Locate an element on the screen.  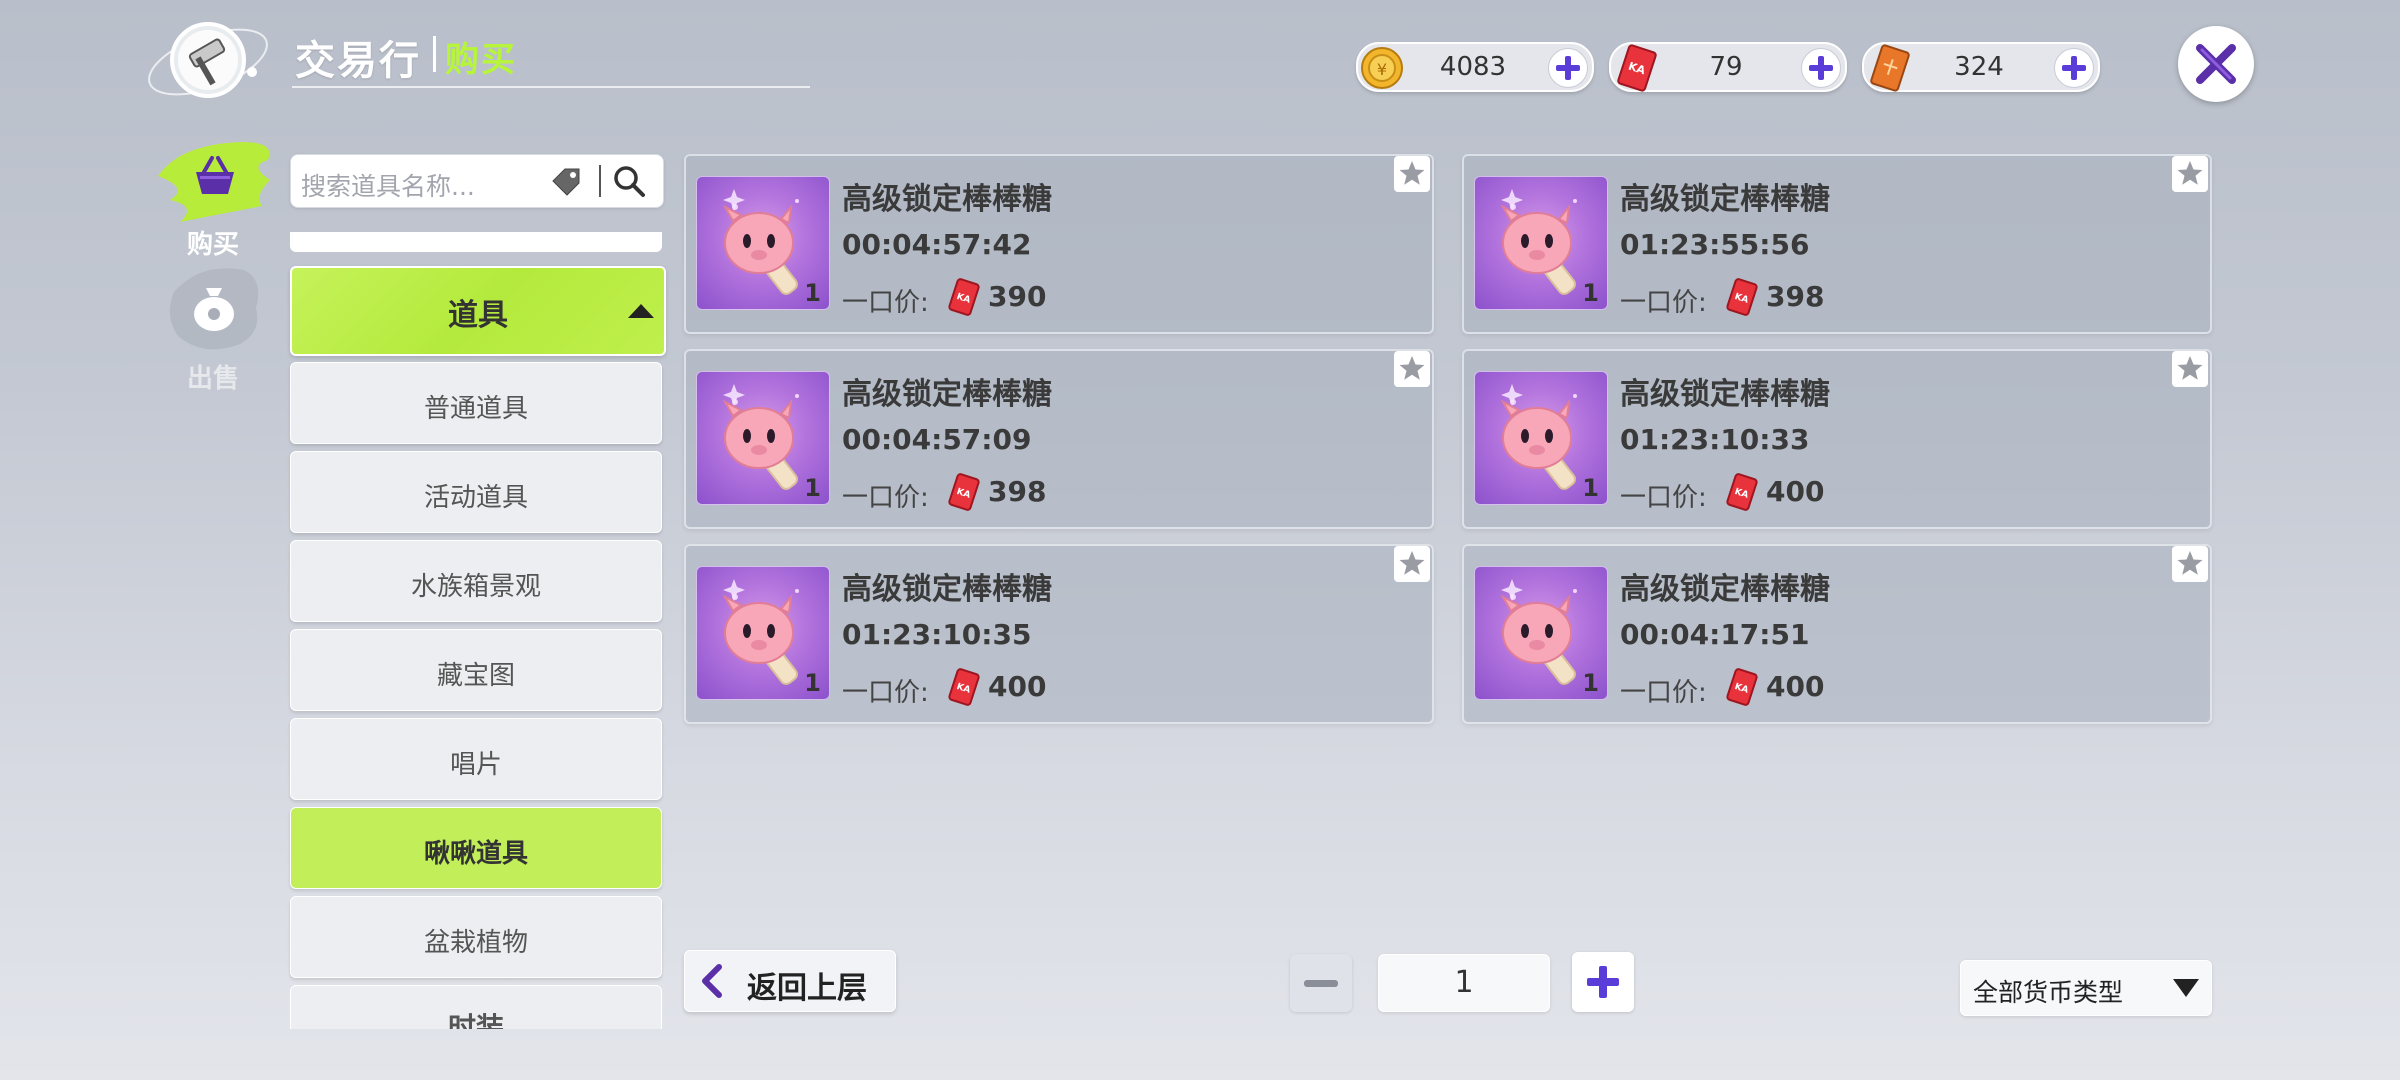
category-item-label: 藏宝图 is located at coordinates (475, 676).